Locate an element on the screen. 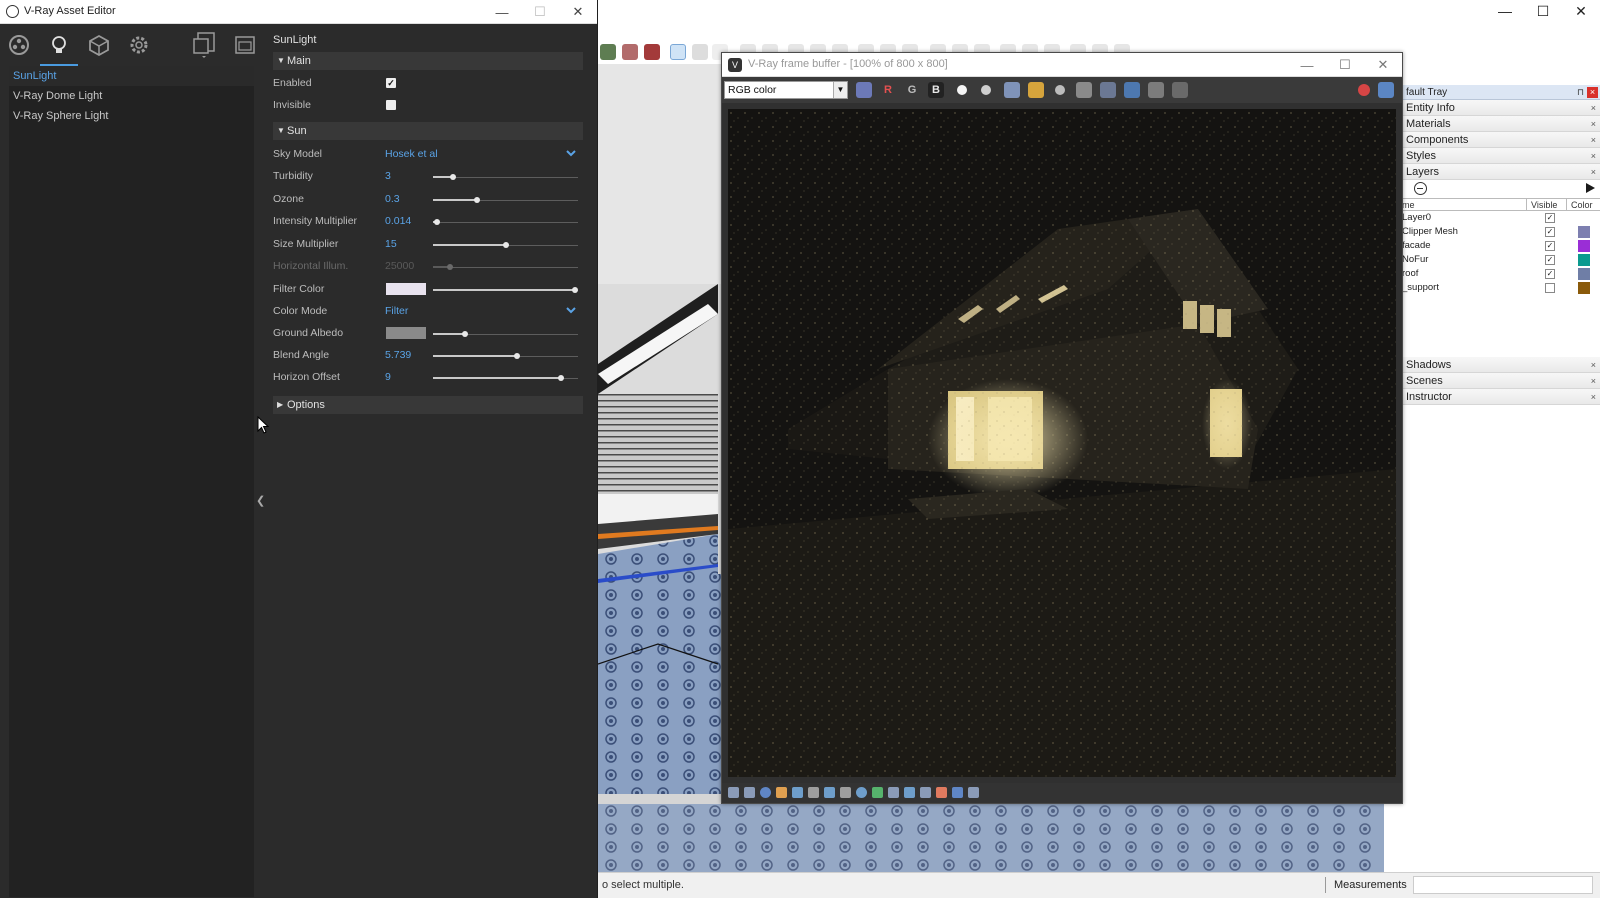 This screenshot has height=898, width=1600. layer-details-arrow-icon is located at coordinates (1590, 188).